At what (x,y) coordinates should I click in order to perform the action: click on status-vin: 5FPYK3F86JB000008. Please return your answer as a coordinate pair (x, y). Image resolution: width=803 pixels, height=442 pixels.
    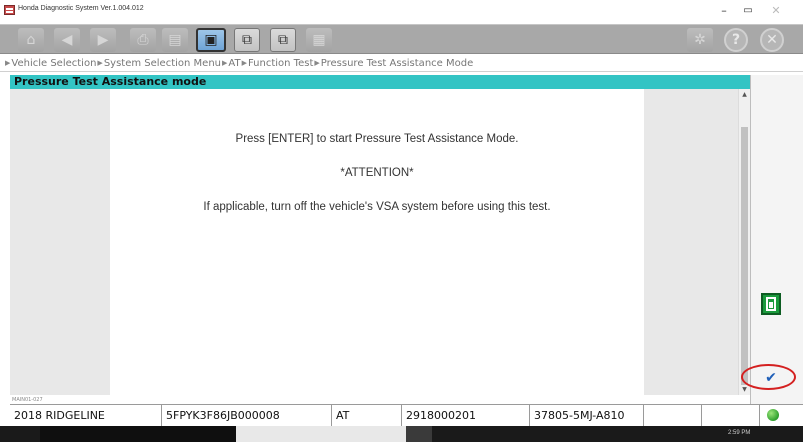
    Looking at the image, I should click on (247, 415).